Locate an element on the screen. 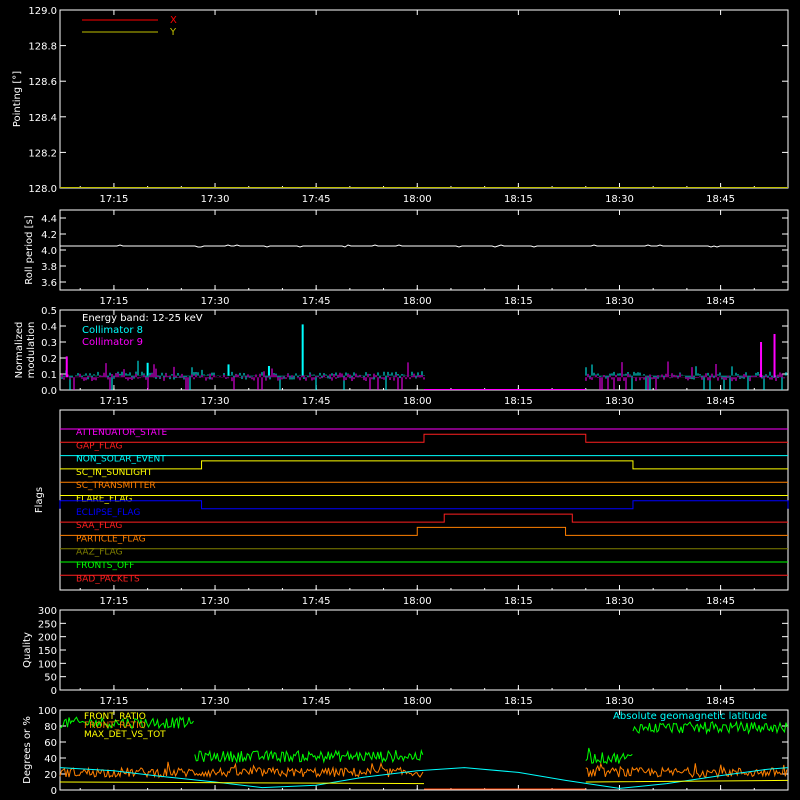  y-tick-label: 0.4 is located at coordinates (49, 327).